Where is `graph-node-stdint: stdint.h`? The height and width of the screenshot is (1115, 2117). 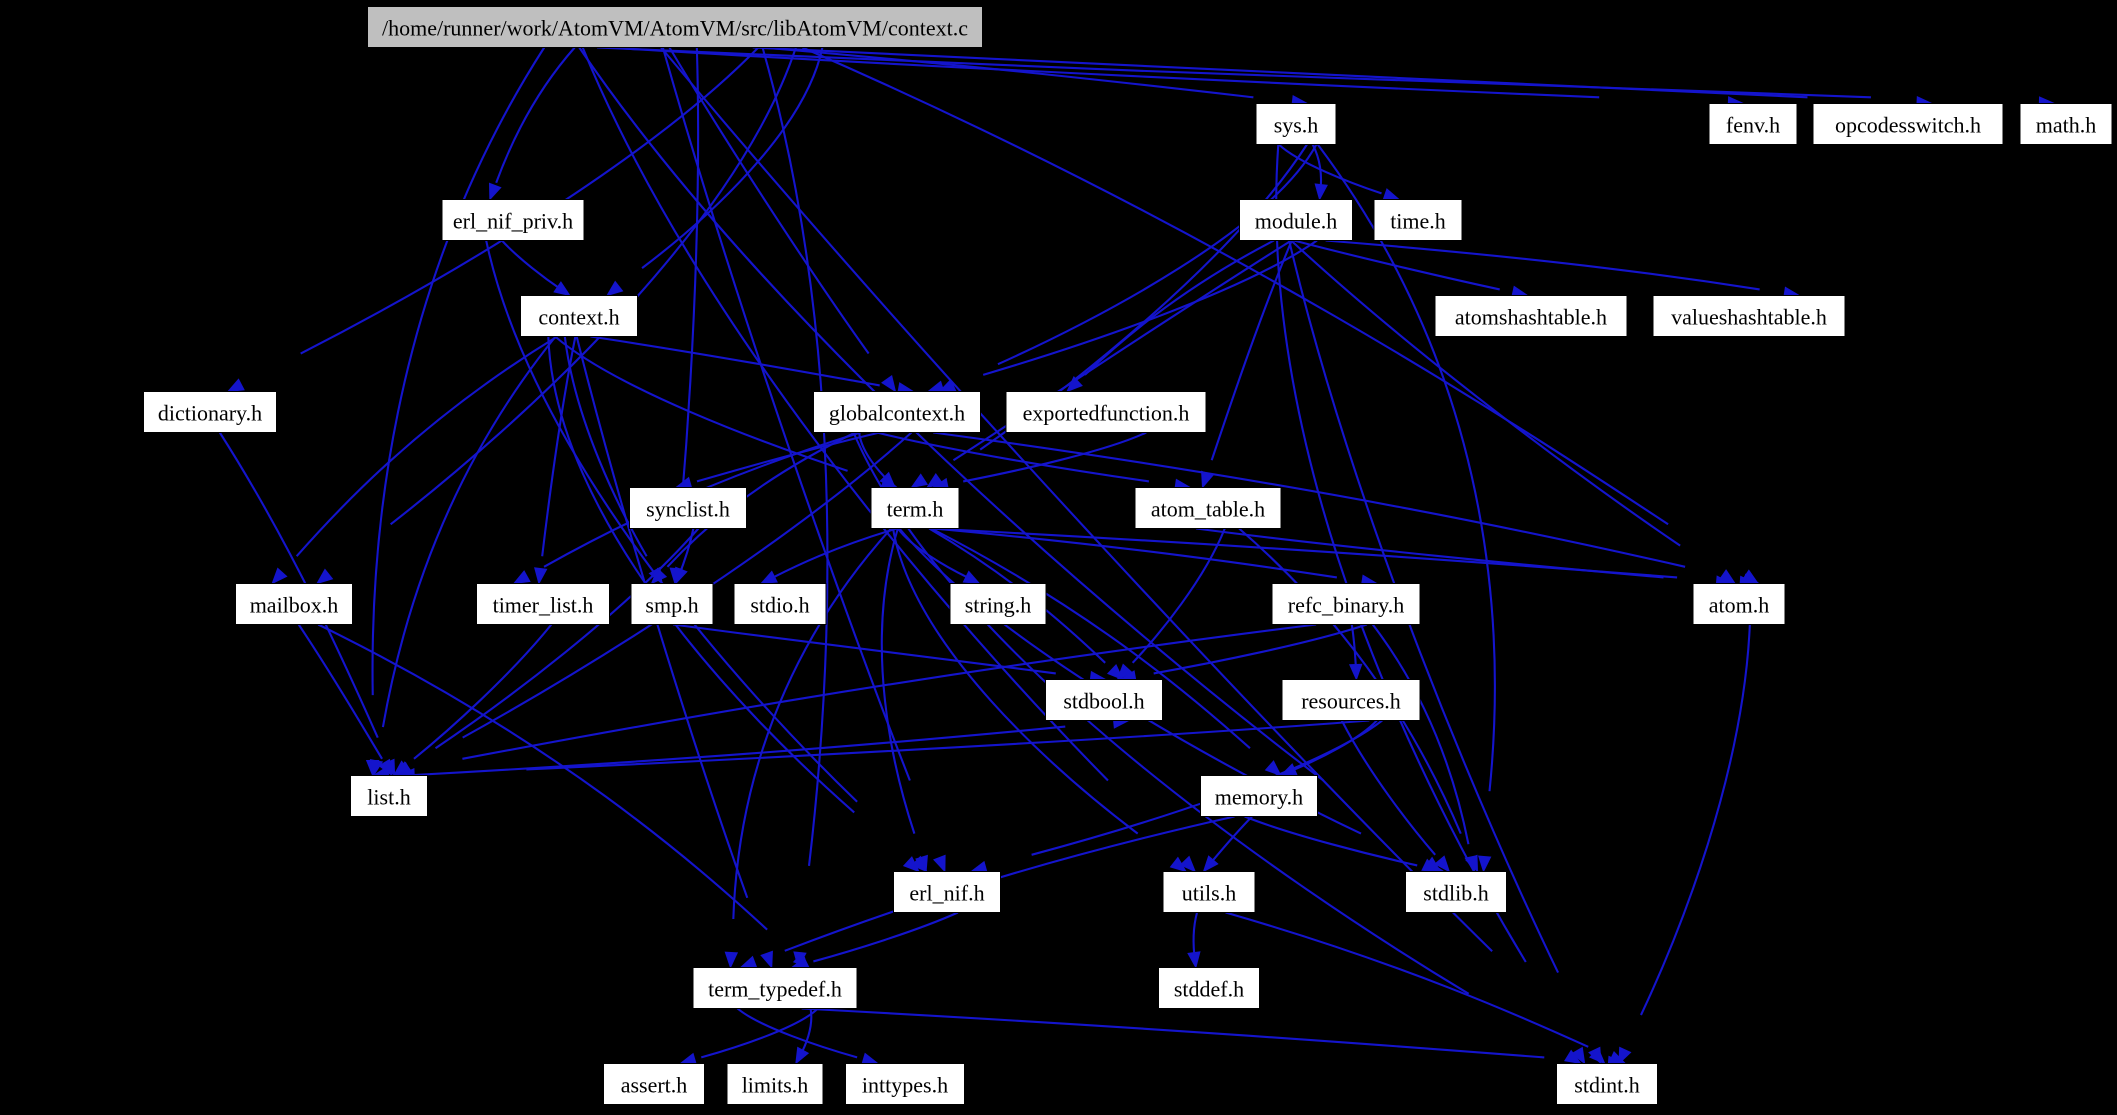
graph-node-stdint: stdint.h is located at coordinates (1607, 1084).